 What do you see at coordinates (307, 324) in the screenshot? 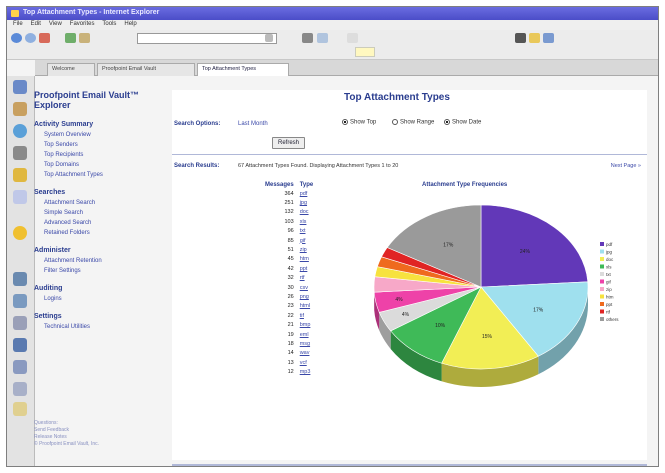
I see `attachment-type-link: bmp` at bounding box center [307, 324].